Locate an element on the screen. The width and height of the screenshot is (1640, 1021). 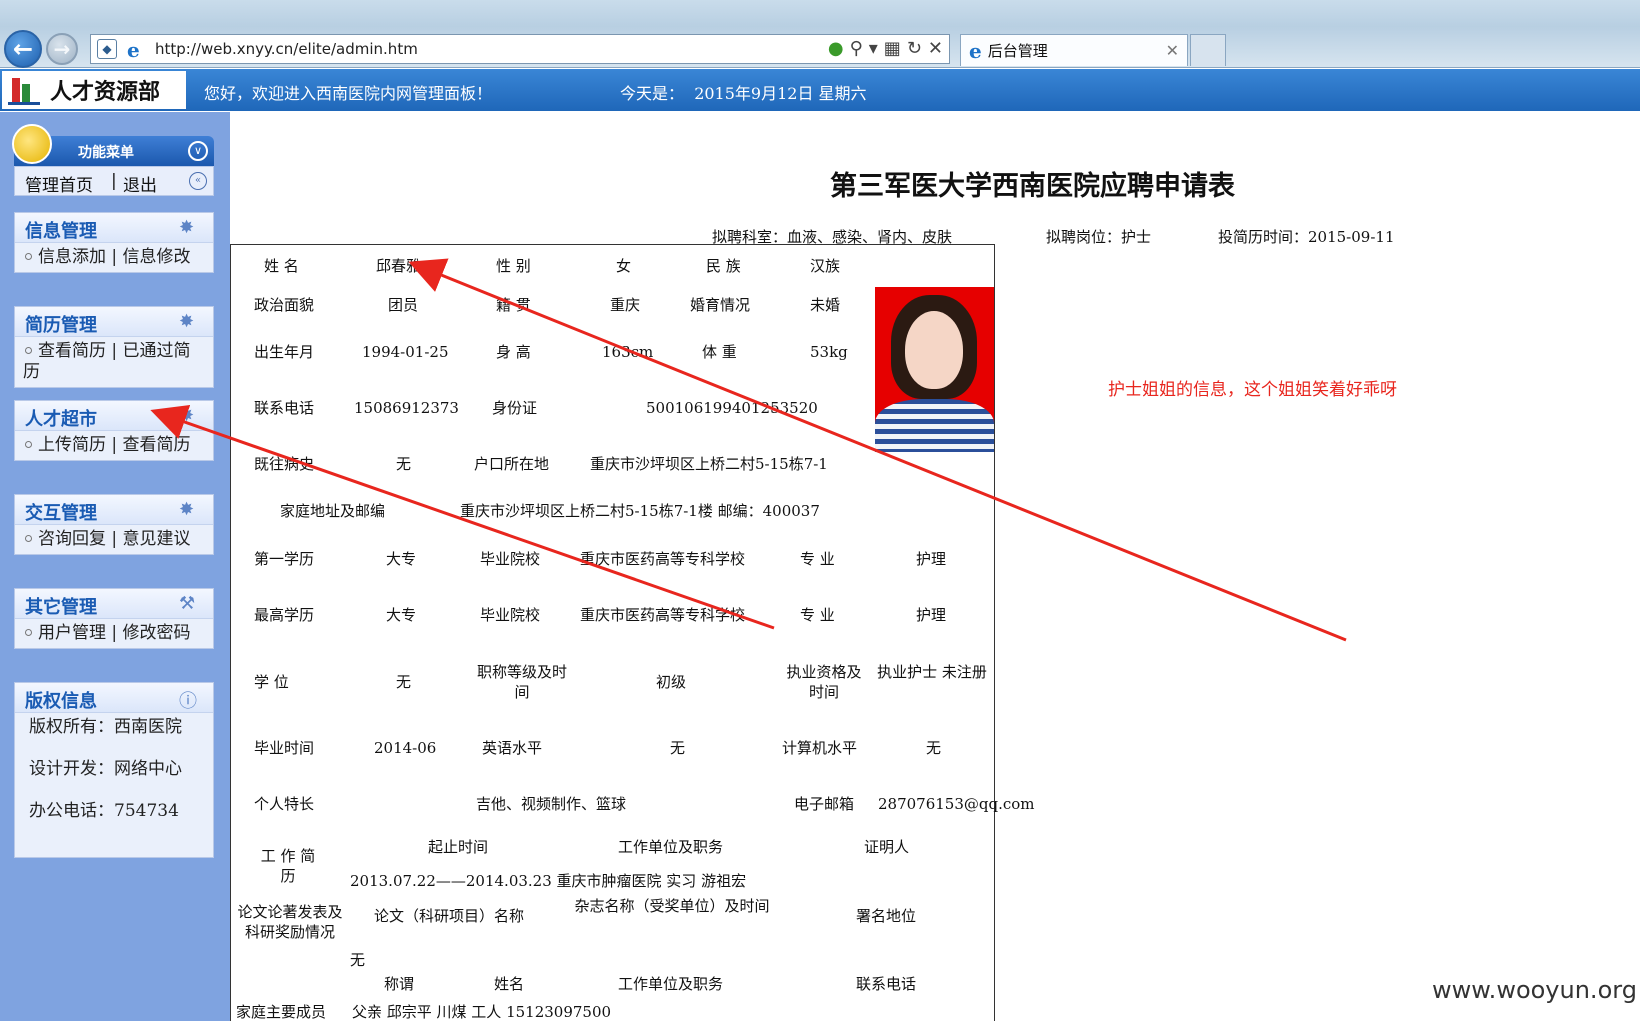
paper-header-name: 论文（科研项目）名称 is located at coordinates (449, 916).